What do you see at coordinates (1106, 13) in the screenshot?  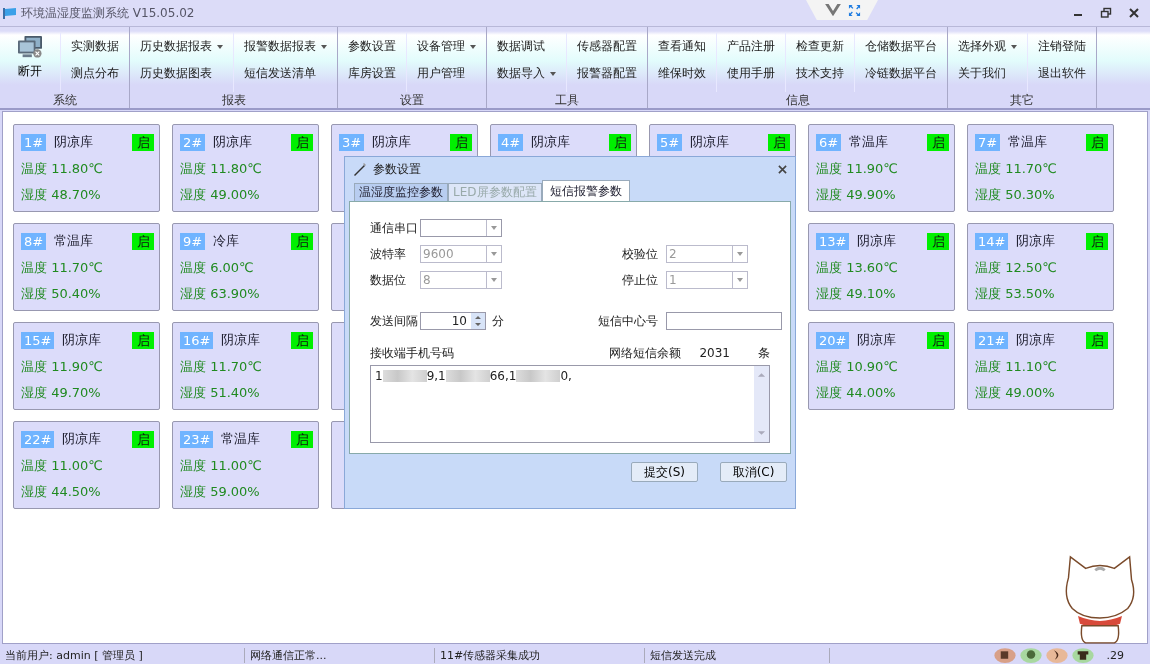 I see `restore-icon` at bounding box center [1106, 13].